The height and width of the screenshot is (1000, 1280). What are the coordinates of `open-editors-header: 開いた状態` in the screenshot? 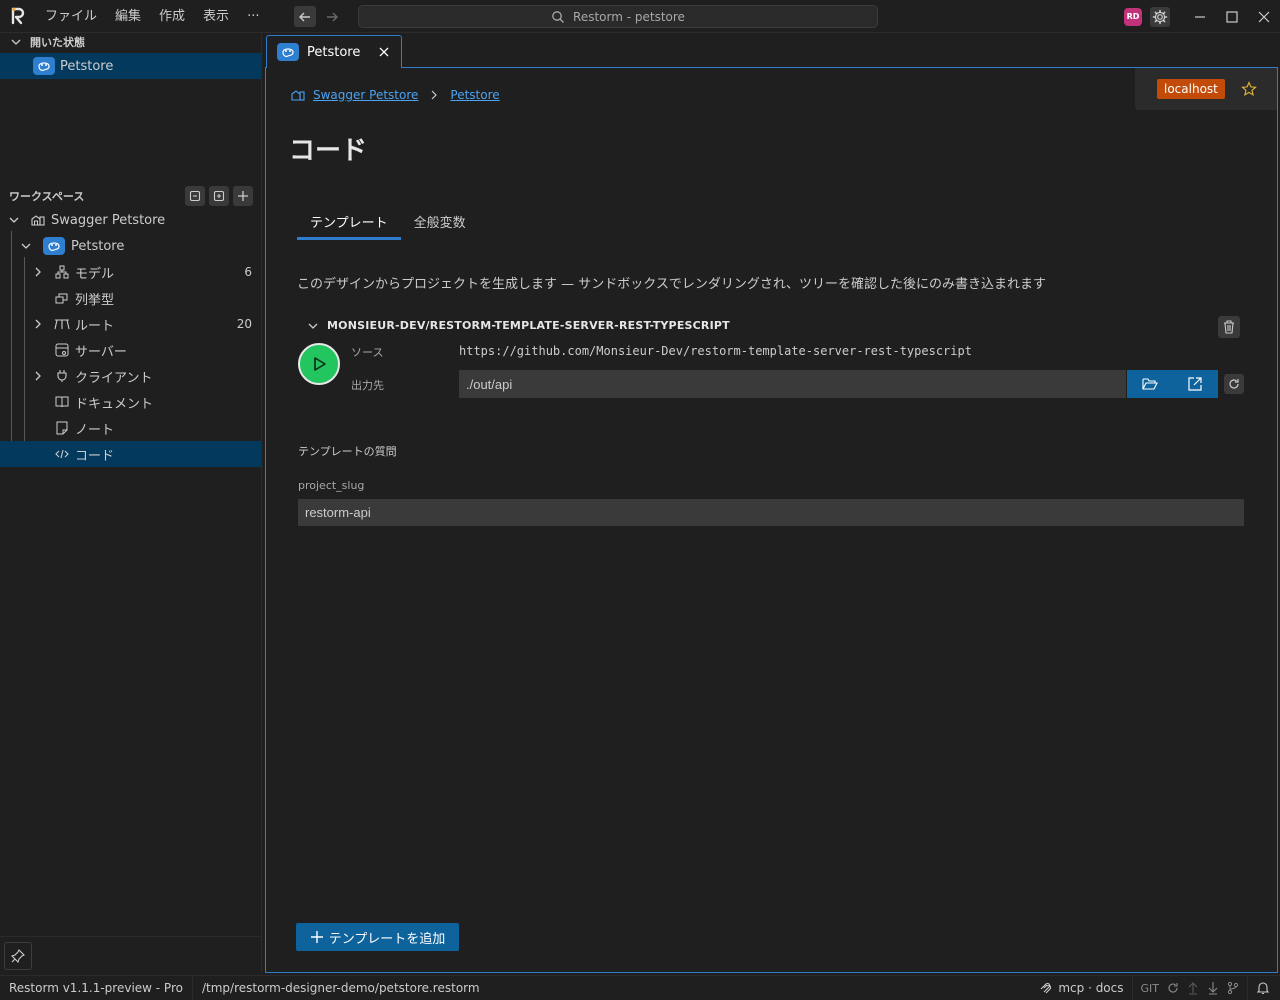 It's located at (131, 42).